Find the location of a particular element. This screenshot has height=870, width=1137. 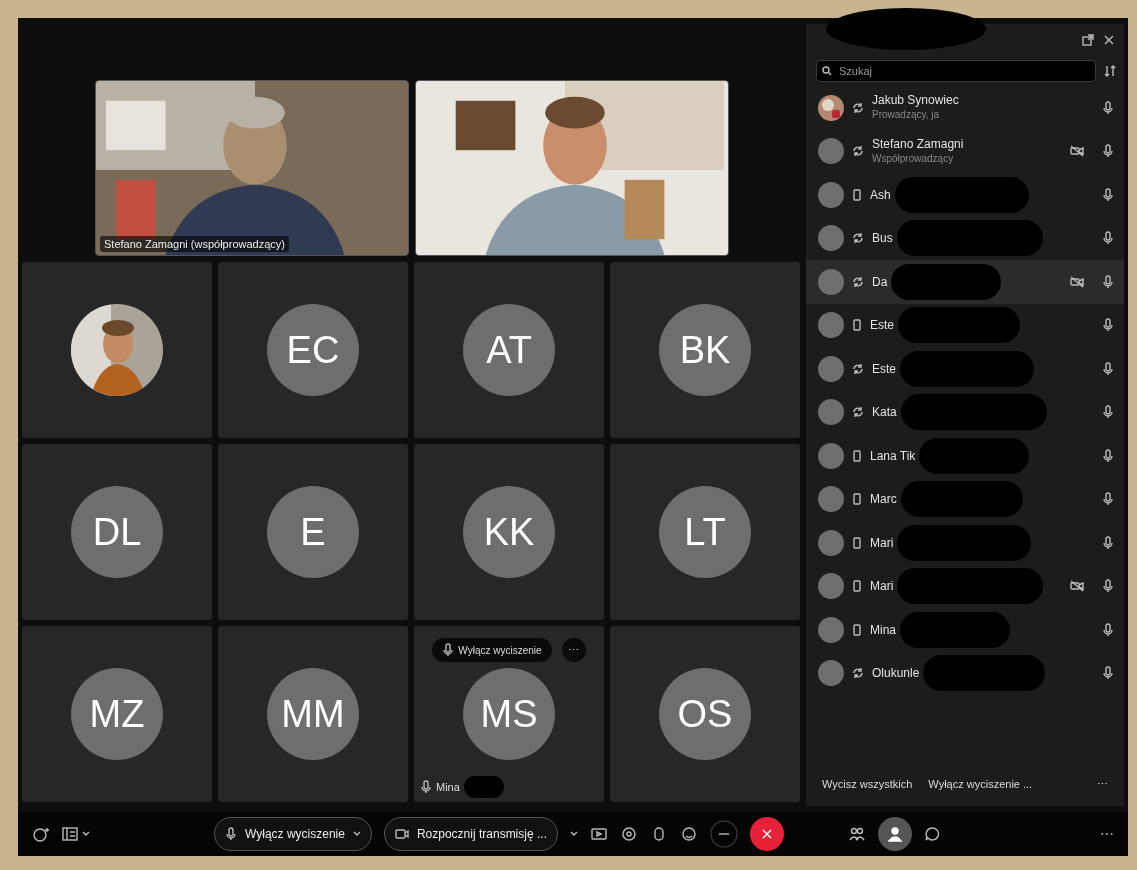

avatar-initials: KK is located at coordinates (509, 532).